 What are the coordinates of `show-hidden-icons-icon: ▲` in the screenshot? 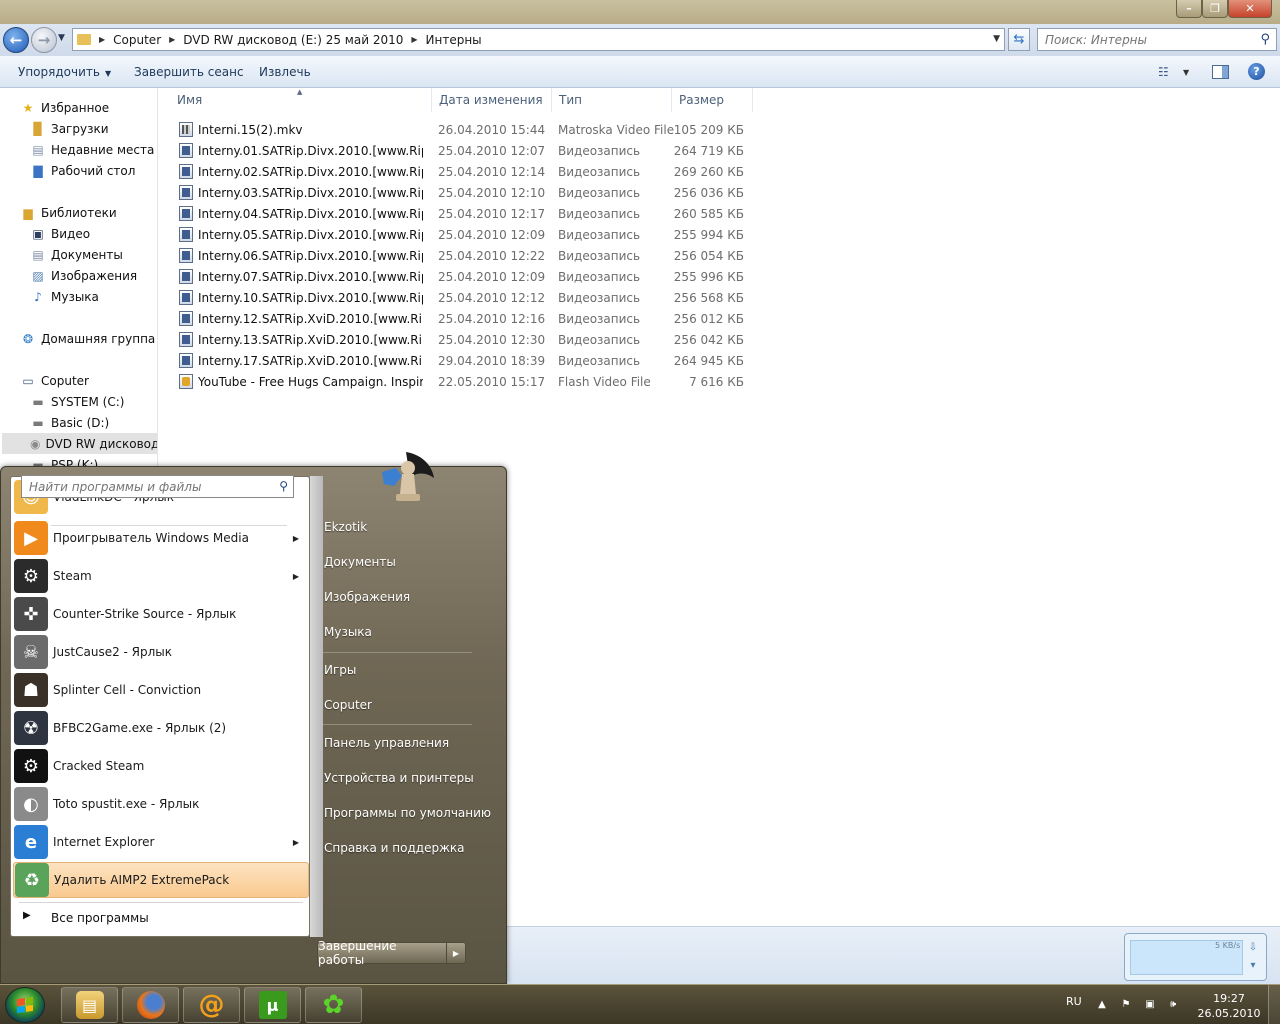 It's located at (1102, 1004).